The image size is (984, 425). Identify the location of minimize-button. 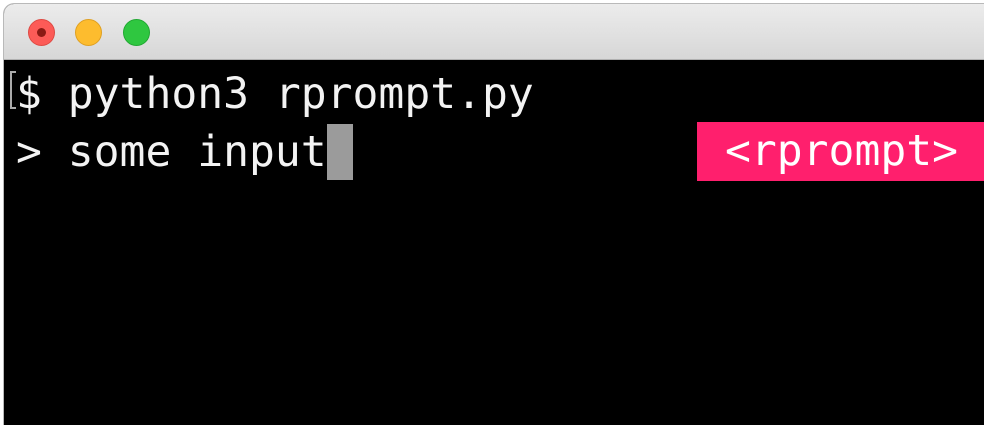
(88, 32).